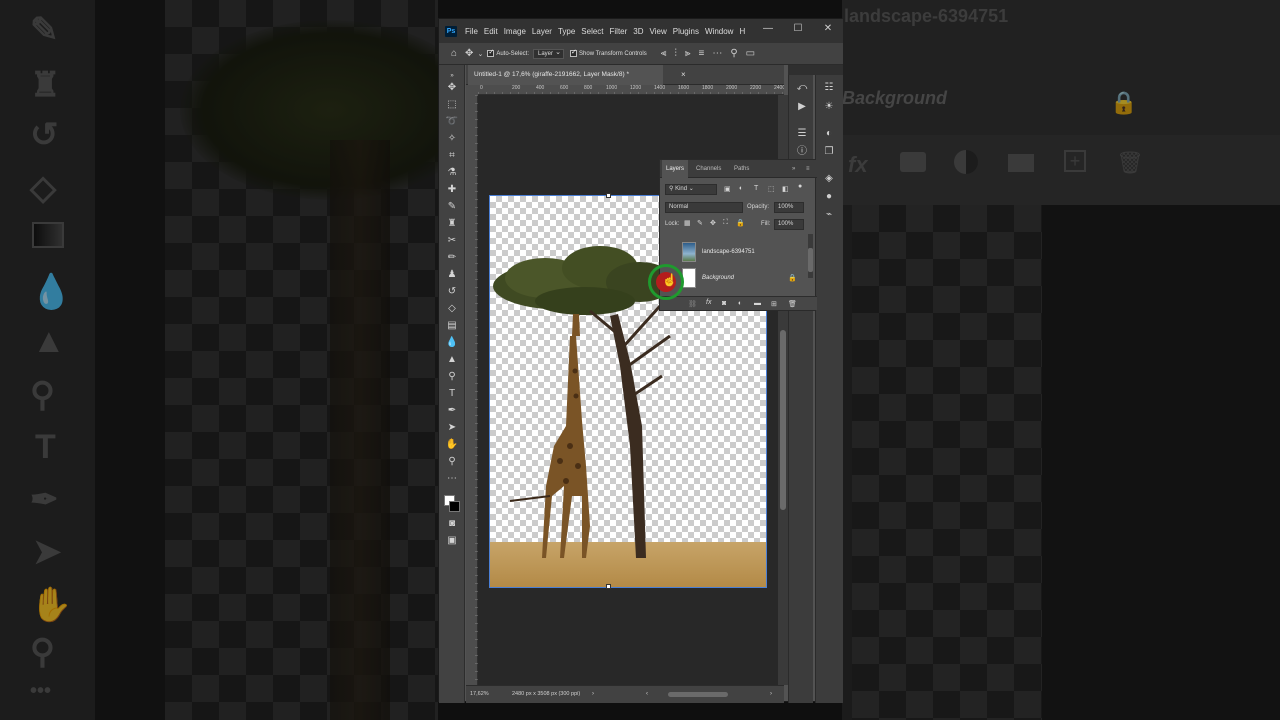 The height and width of the screenshot is (720, 1280). Describe the element at coordinates (647, 694) in the screenshot. I see `scroll-left-icon: ‹` at that location.